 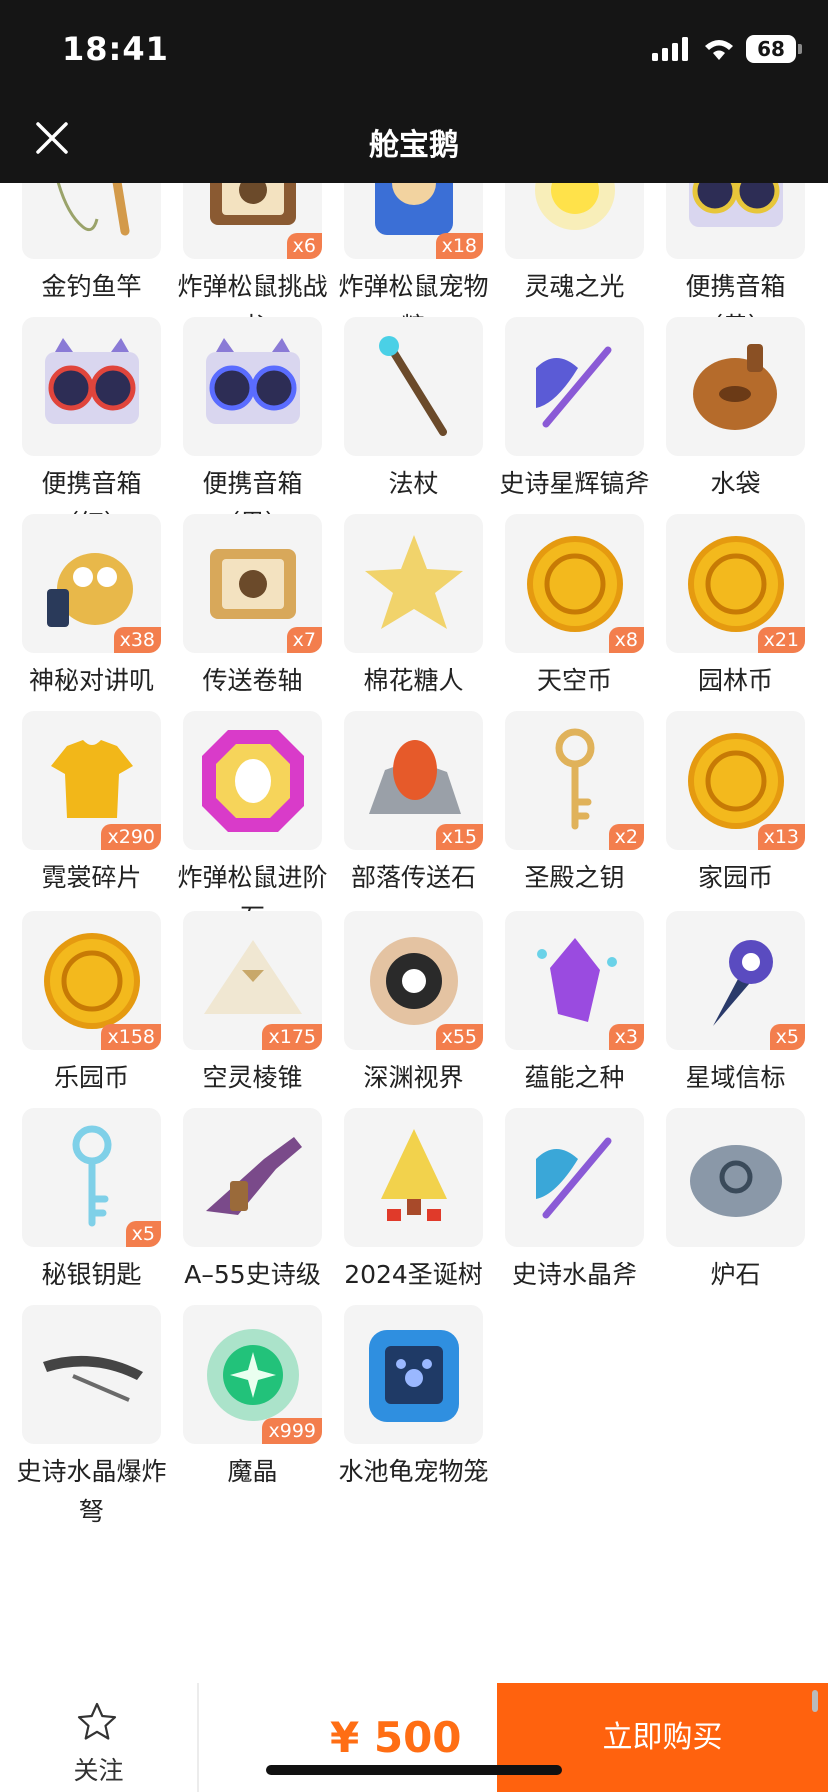 What do you see at coordinates (91, 245) in the screenshot?
I see `grid-item: 金钓鱼竿` at bounding box center [91, 245].